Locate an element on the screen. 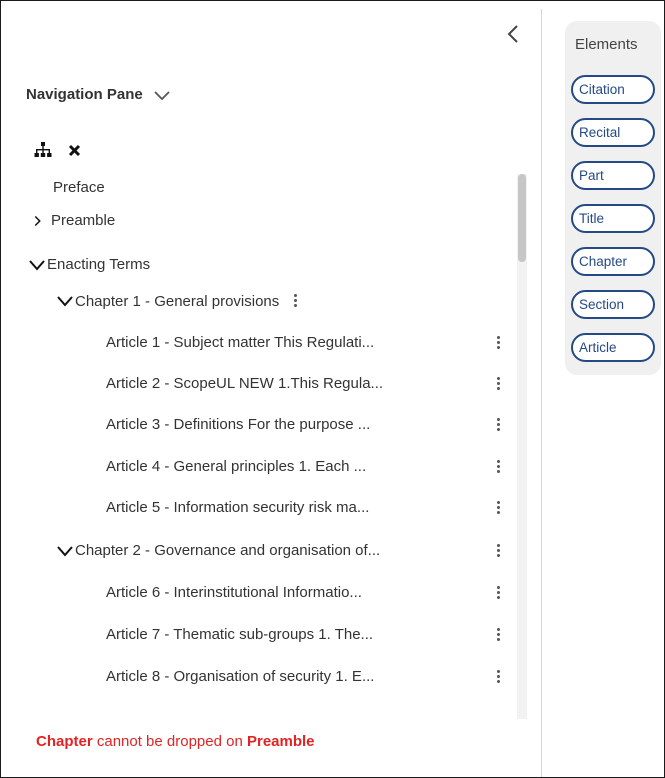 The image size is (665, 778). drop-error-target: Preamble is located at coordinates (280, 741).